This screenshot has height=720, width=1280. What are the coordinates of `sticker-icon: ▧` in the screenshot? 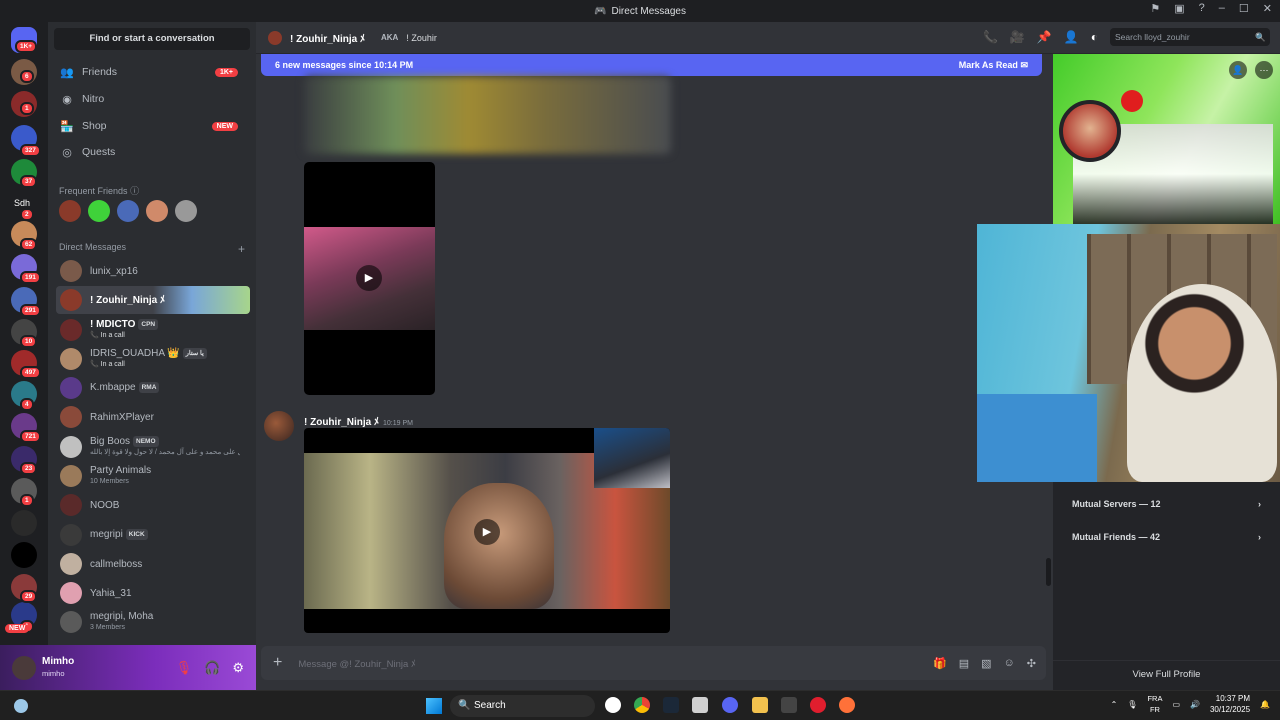 It's located at (986, 663).